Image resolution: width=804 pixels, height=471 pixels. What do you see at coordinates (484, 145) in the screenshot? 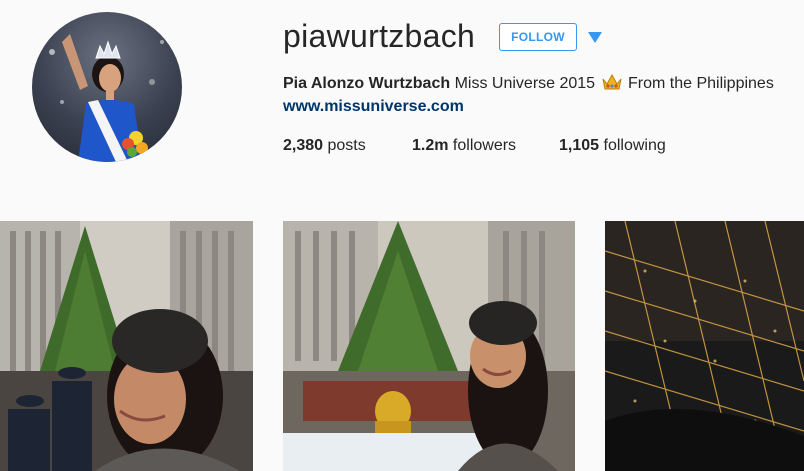
I see `followers-label: followers` at bounding box center [484, 145].